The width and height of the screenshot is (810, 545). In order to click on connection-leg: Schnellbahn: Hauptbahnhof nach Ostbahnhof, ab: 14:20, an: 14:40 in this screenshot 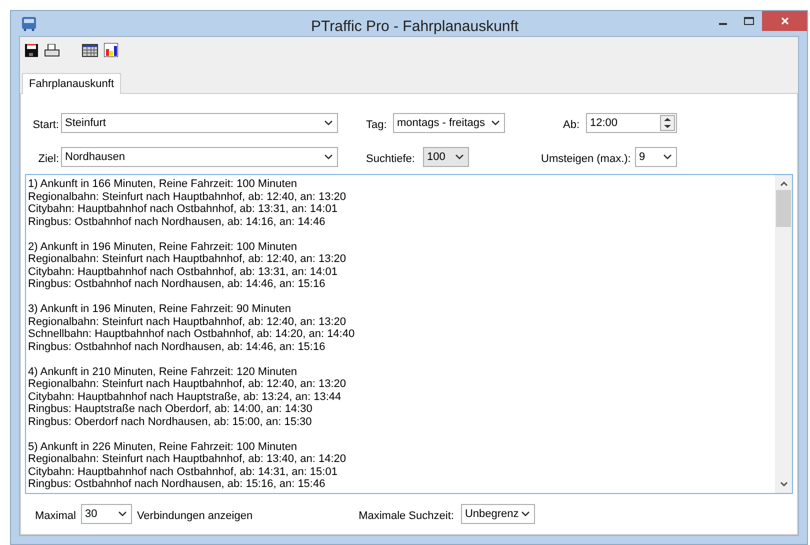, I will do `click(191, 334)`.